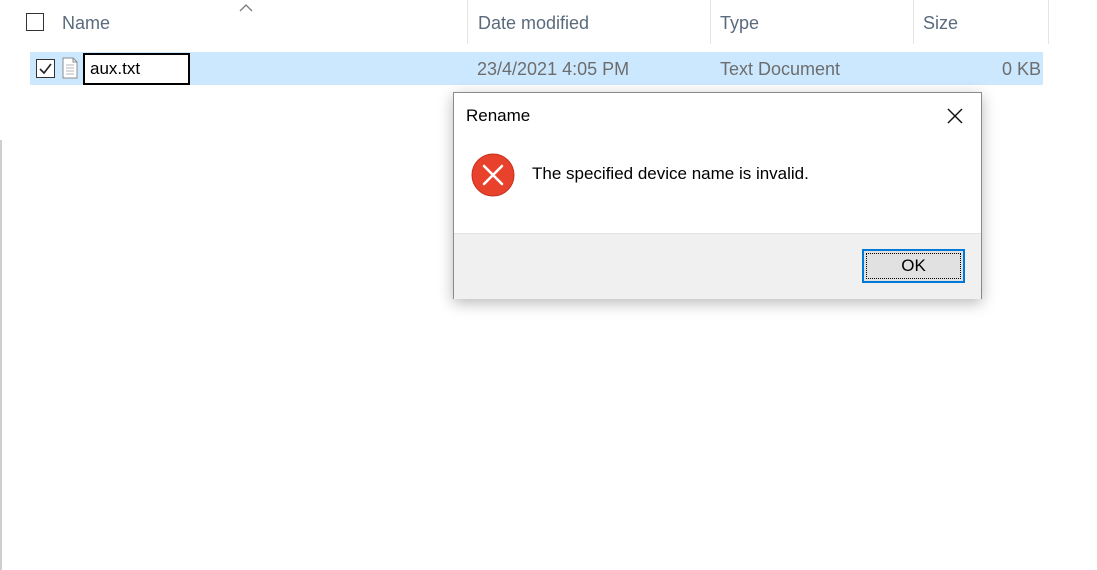  I want to click on column-header-size: Size, so click(940, 23).